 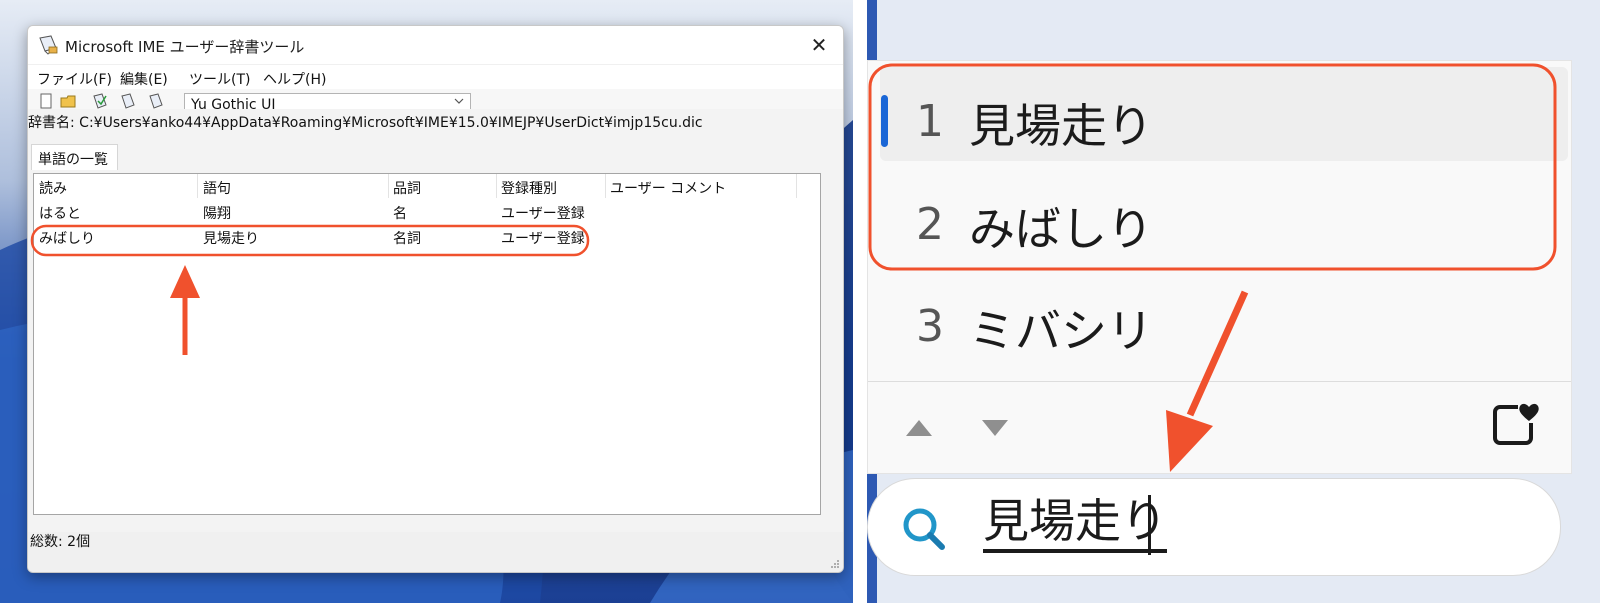 I want to click on status-bar, so click(x=435, y=552).